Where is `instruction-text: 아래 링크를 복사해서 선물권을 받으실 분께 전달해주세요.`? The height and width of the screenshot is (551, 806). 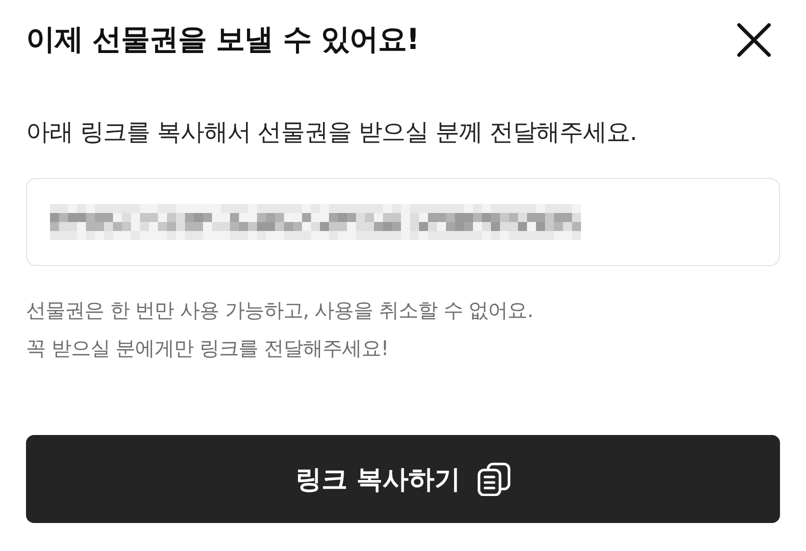
instruction-text: 아래 링크를 복사해서 선물권을 받으실 분께 전달해주세요. is located at coordinates (332, 132).